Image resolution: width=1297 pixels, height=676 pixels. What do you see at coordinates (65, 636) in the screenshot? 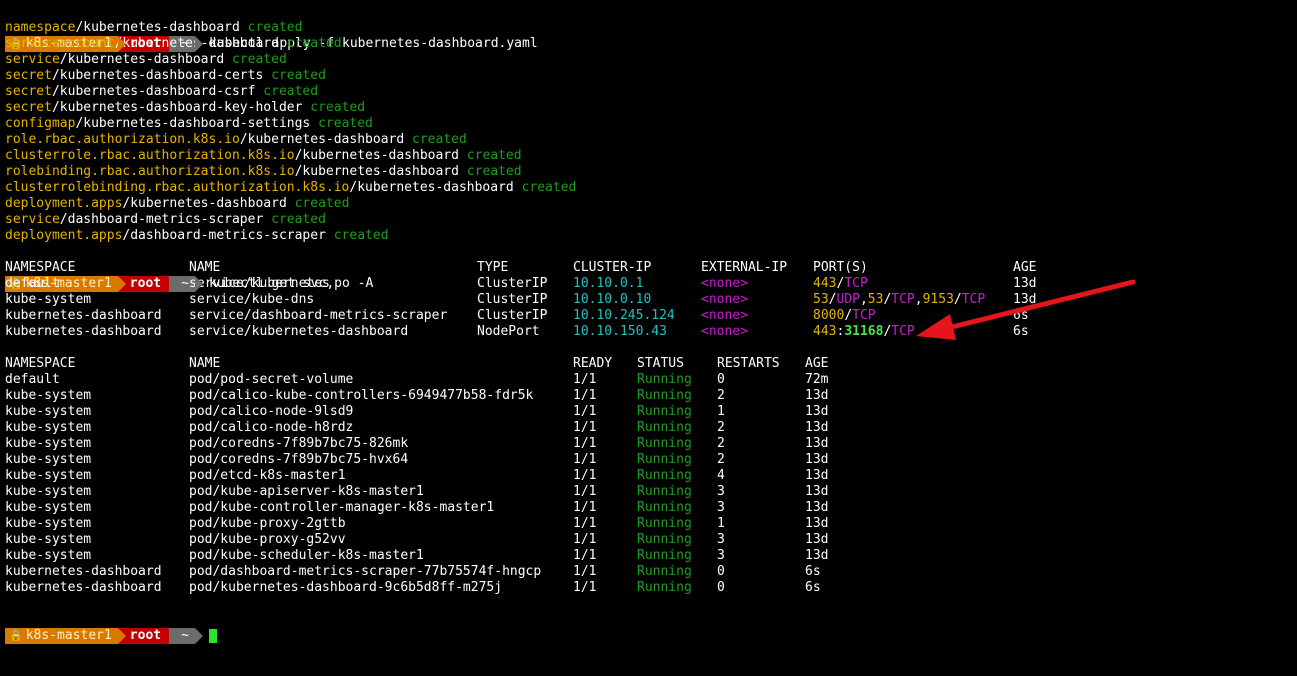
I see `prompt-host-segment: 🔒 k8s-master1` at bounding box center [65, 636].